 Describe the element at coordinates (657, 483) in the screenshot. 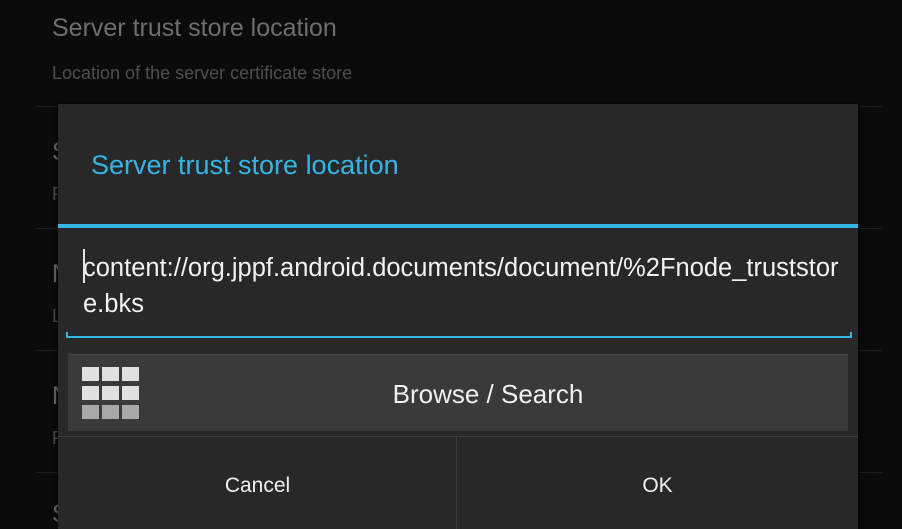

I see `ok-button: OK` at that location.